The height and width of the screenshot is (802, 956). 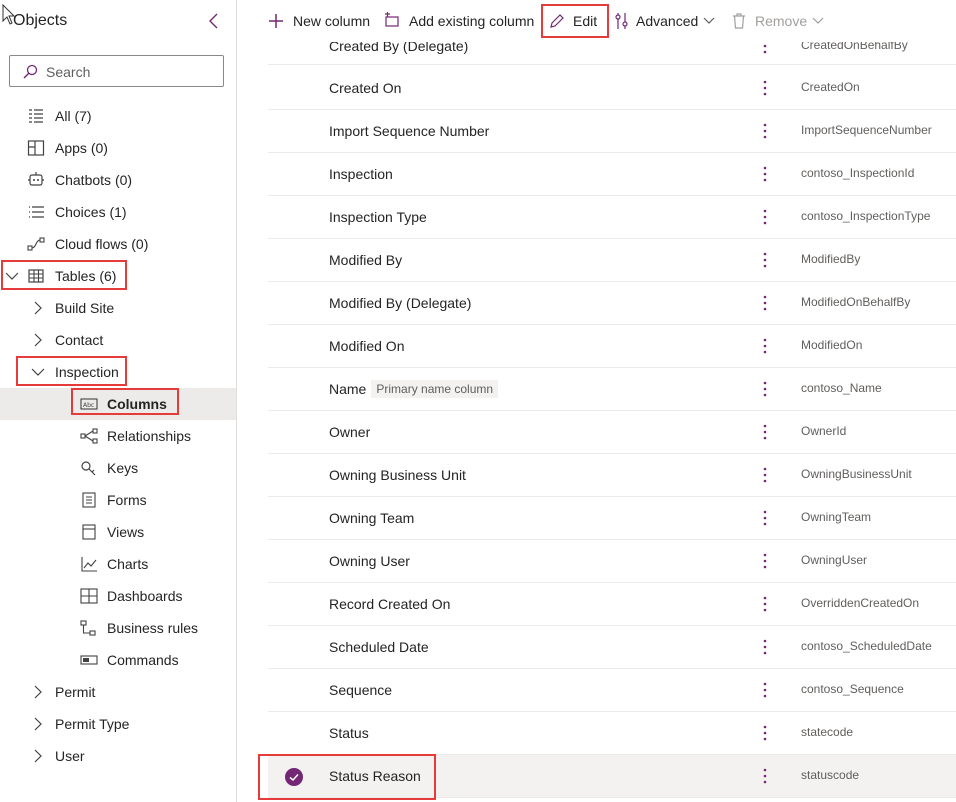 What do you see at coordinates (612, 776) in the screenshot?
I see `table-row-selected: Status Reason statuscode` at bounding box center [612, 776].